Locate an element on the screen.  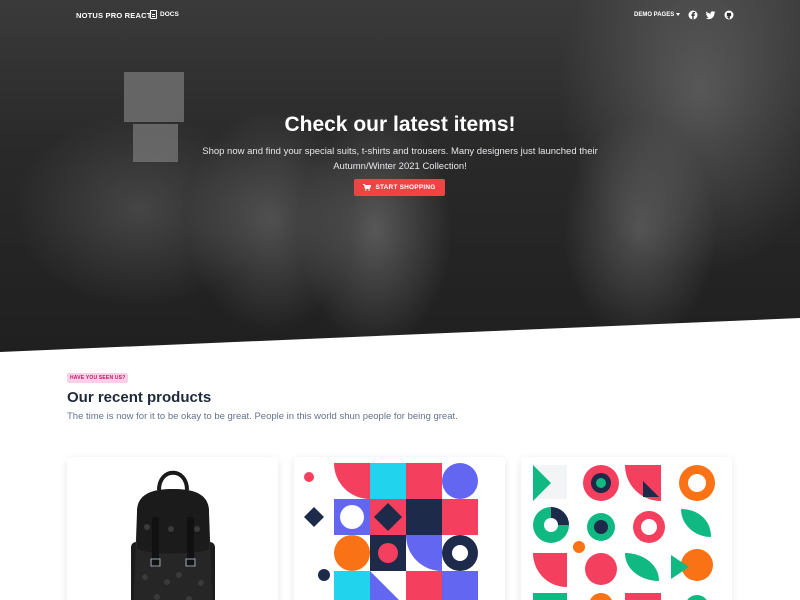
docs-link: DOCS is located at coordinates (164, 14).